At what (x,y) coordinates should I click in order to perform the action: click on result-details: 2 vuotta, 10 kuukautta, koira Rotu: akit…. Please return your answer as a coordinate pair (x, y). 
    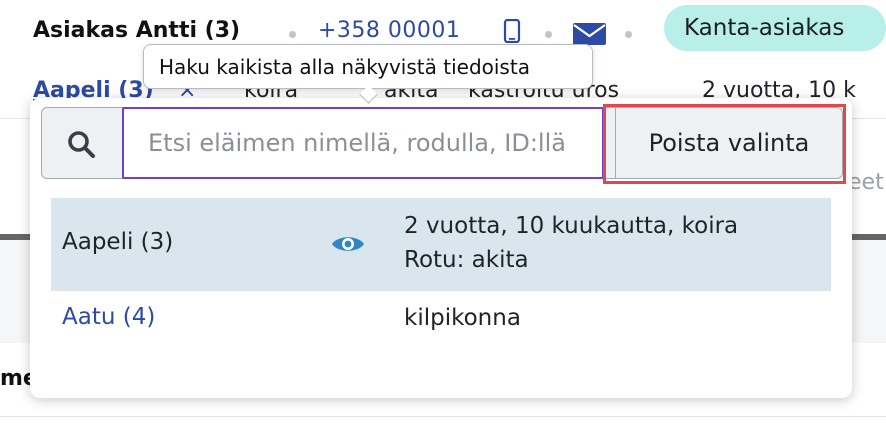
    Looking at the image, I should click on (571, 243).